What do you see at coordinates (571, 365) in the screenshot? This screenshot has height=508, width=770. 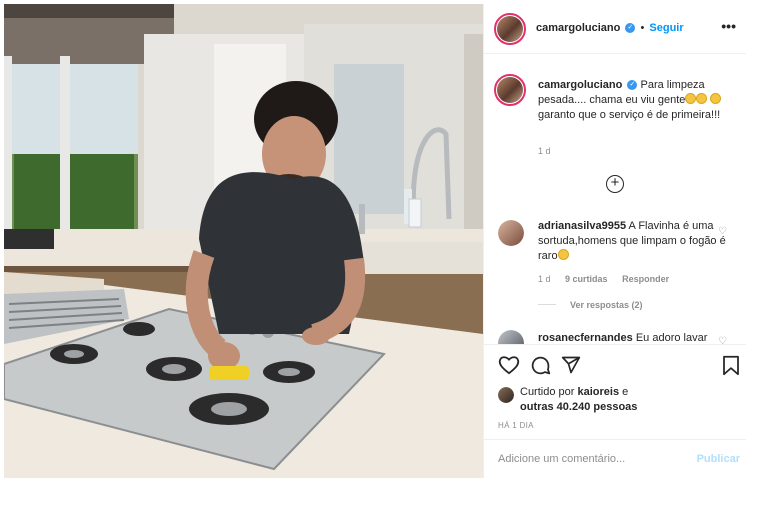 I see `share-send-icon` at bounding box center [571, 365].